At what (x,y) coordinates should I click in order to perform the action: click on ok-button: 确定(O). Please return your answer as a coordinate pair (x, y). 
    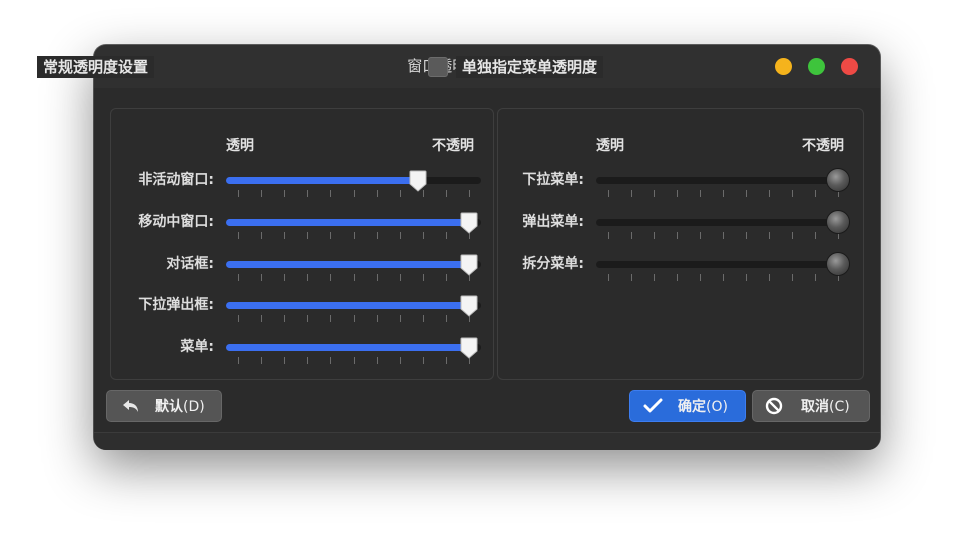
    Looking at the image, I should click on (687, 406).